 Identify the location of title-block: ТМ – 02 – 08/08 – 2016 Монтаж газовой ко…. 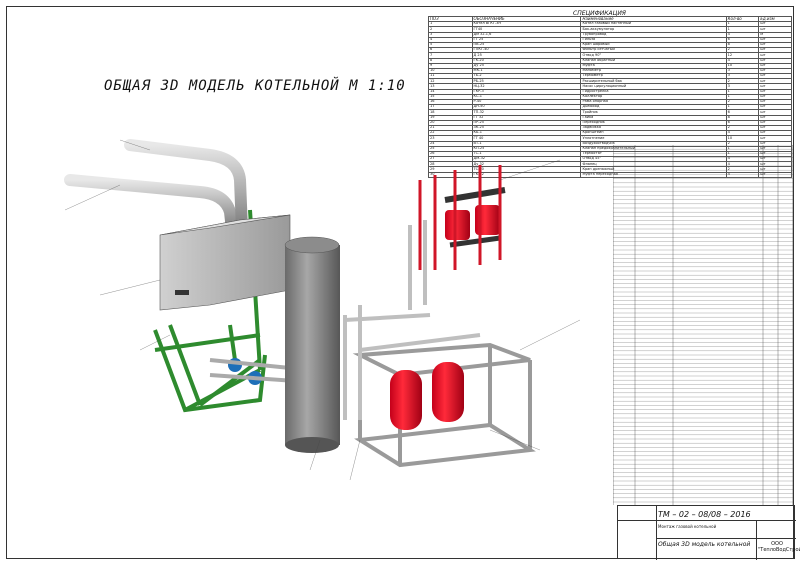
(708, 532).